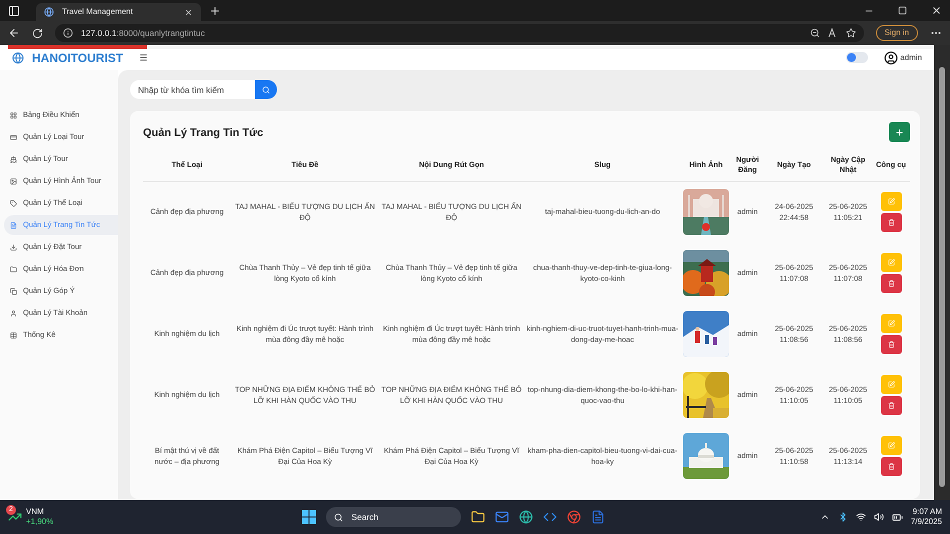 This screenshot has width=950, height=534. Describe the element at coordinates (851, 33) in the screenshot. I see `favorite-icon` at that location.